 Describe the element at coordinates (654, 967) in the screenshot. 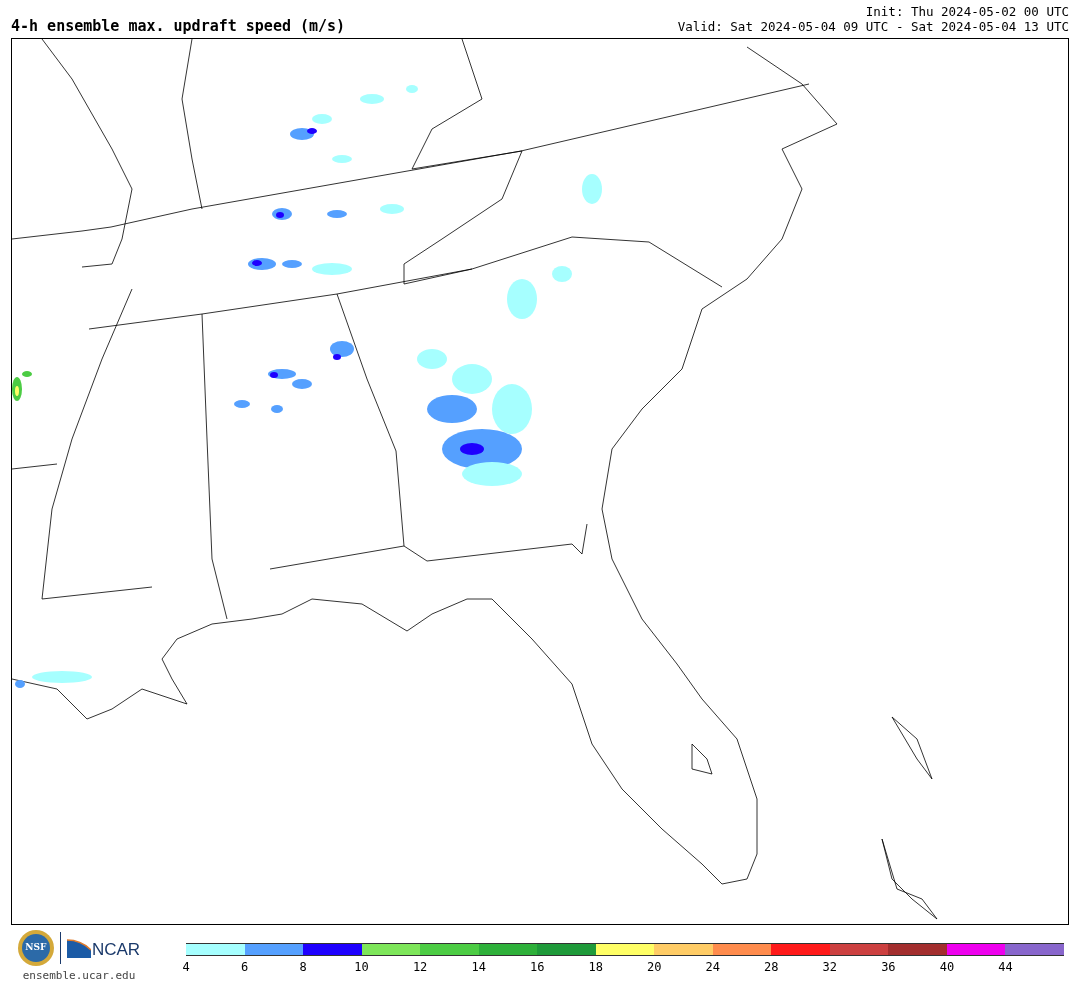

I see `colorbar-tick-label: 20` at that location.